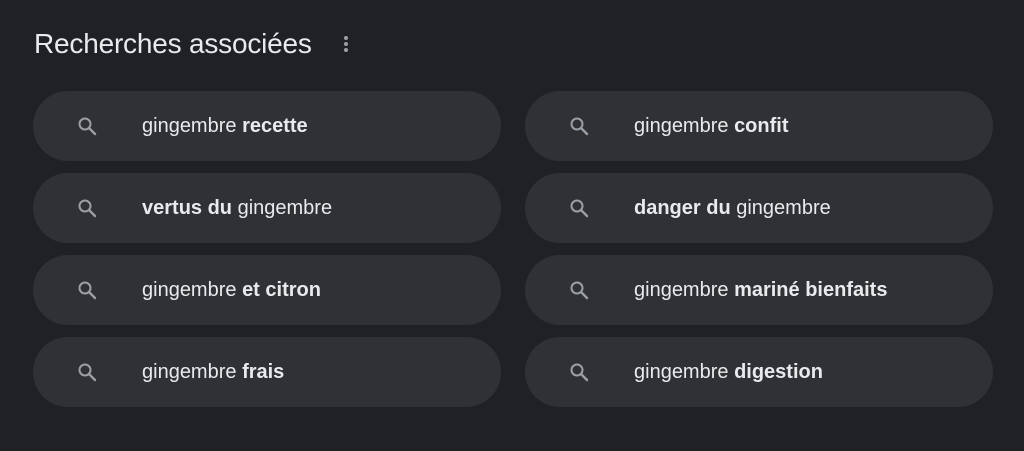 This screenshot has width=1024, height=451. I want to click on label-bold-part: confit, so click(761, 125).